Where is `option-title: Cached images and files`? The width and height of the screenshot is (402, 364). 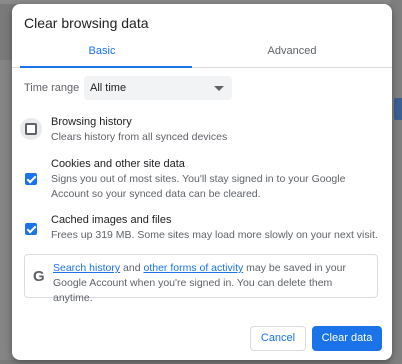 option-title: Cached images and files is located at coordinates (111, 220).